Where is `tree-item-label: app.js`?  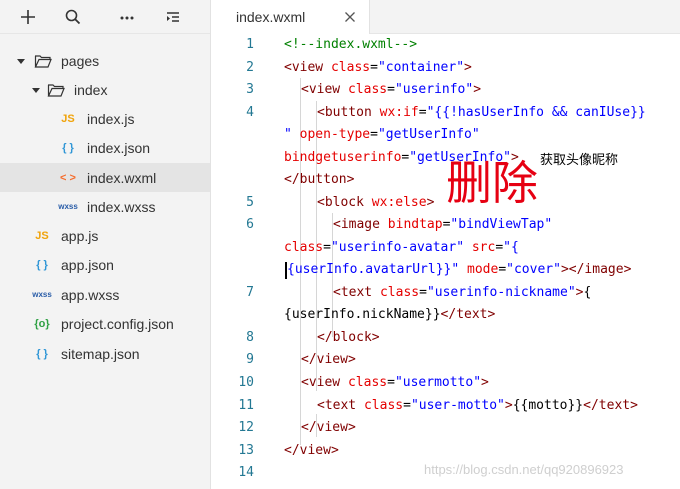
tree-item-label: app.js is located at coordinates (80, 235).